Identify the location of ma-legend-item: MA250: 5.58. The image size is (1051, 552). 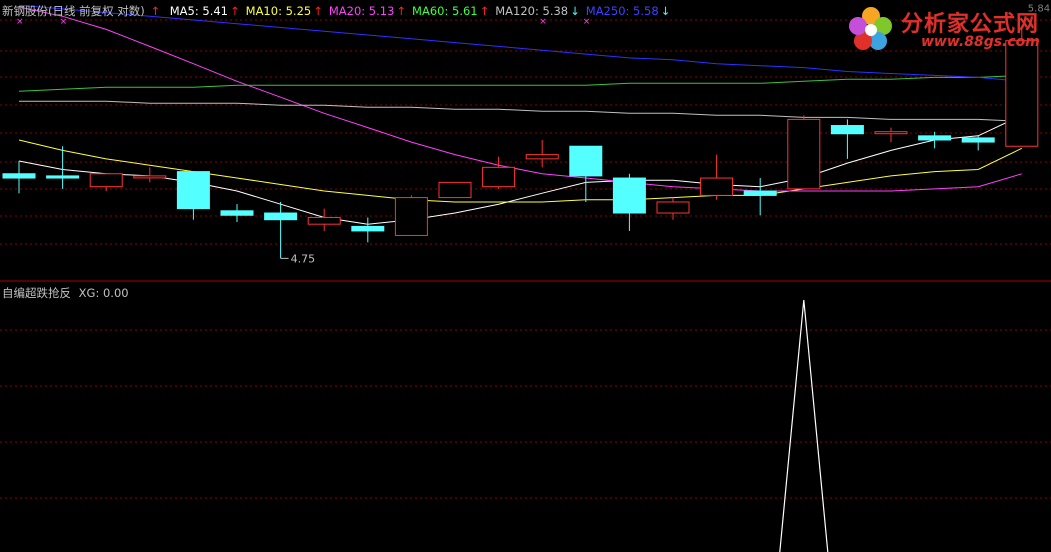
(622, 11).